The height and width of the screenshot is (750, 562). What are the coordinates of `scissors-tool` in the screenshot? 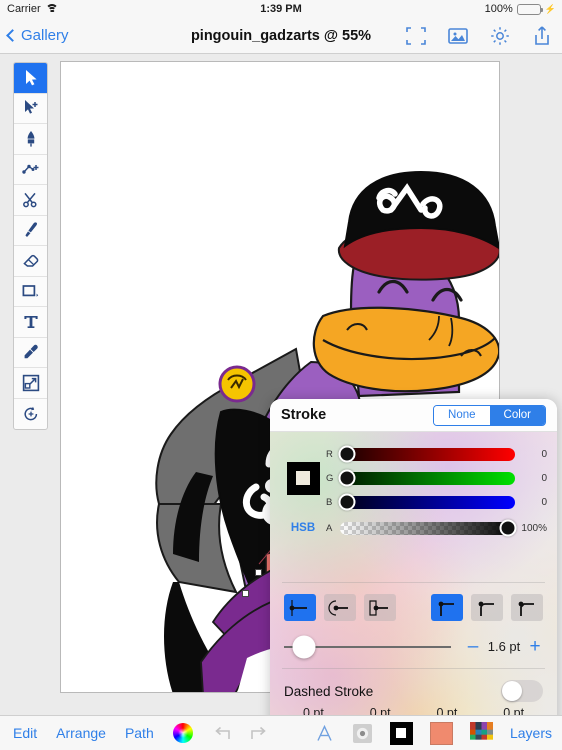 It's located at (30, 200).